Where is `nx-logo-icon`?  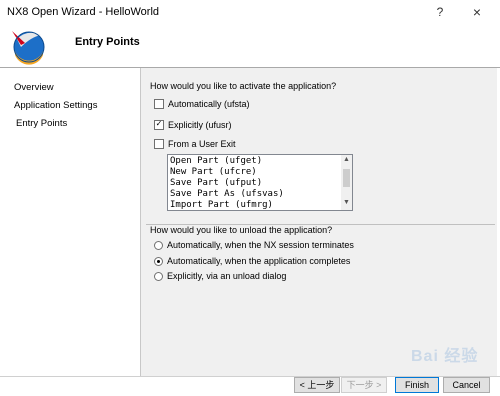 nx-logo-icon is located at coordinates (28, 48).